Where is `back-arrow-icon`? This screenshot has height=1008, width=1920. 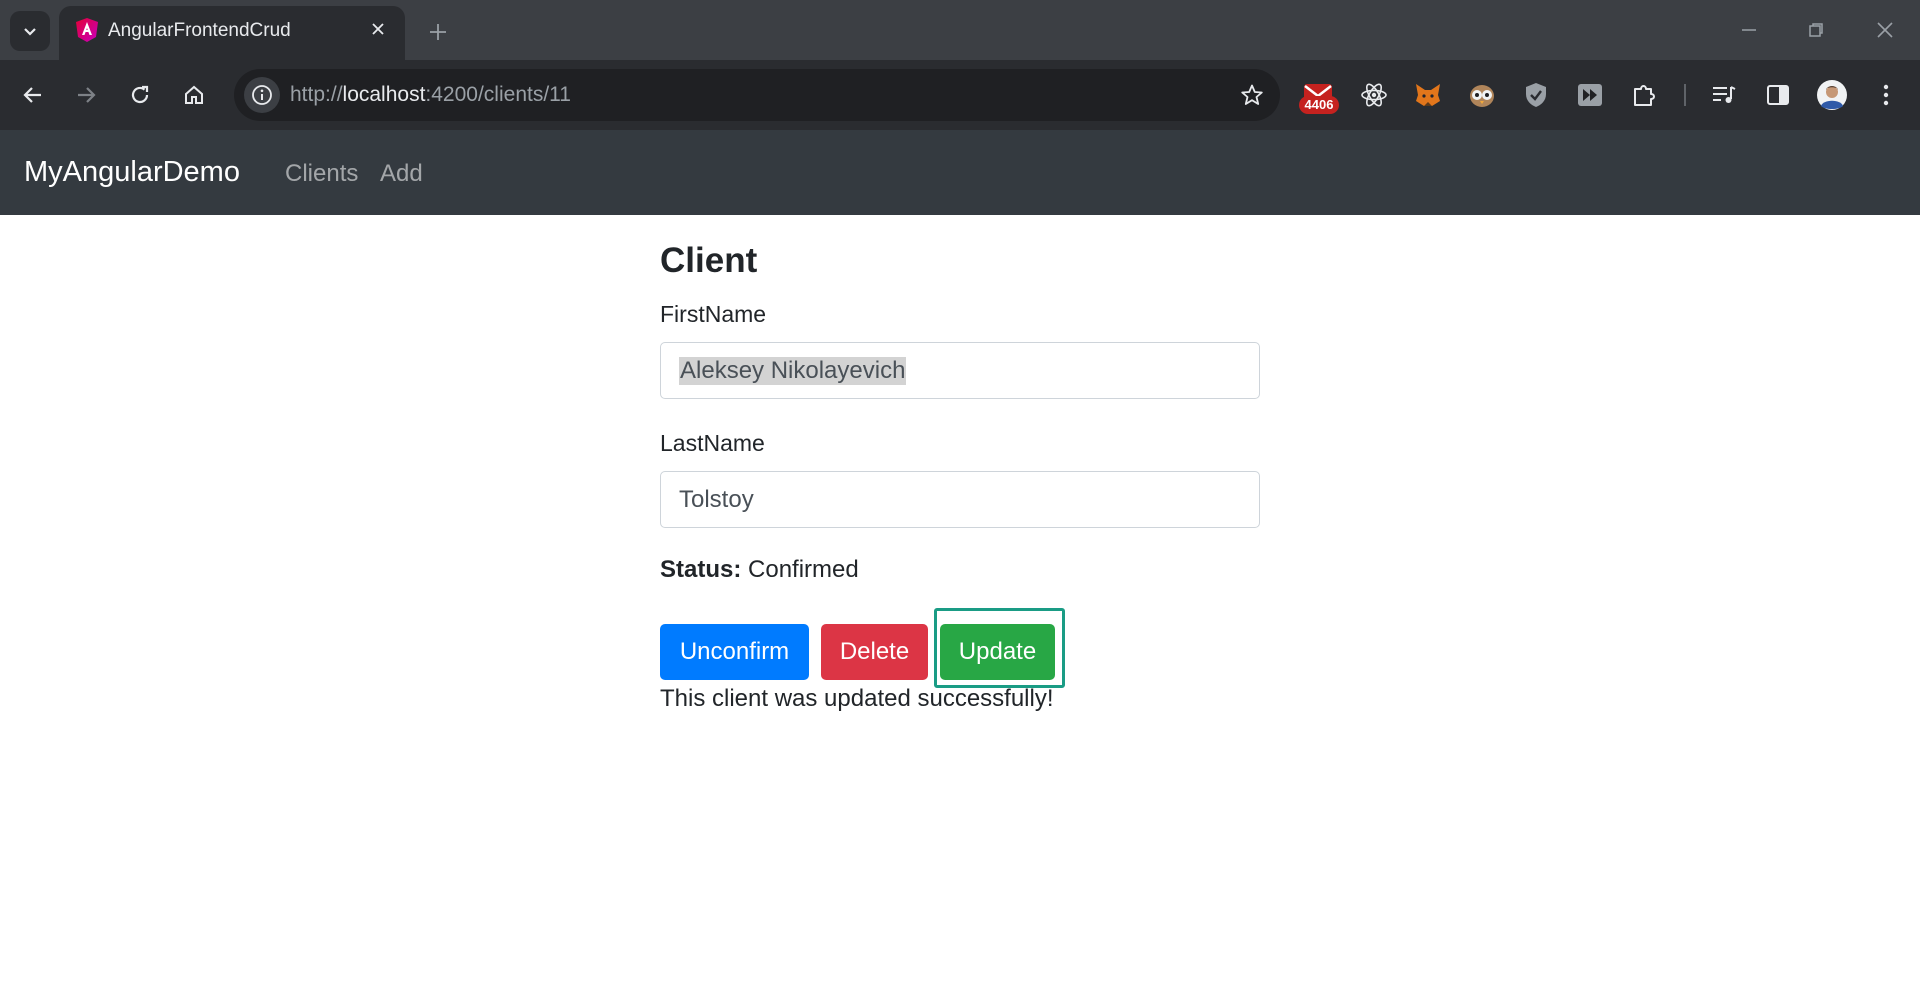 back-arrow-icon is located at coordinates (32, 95).